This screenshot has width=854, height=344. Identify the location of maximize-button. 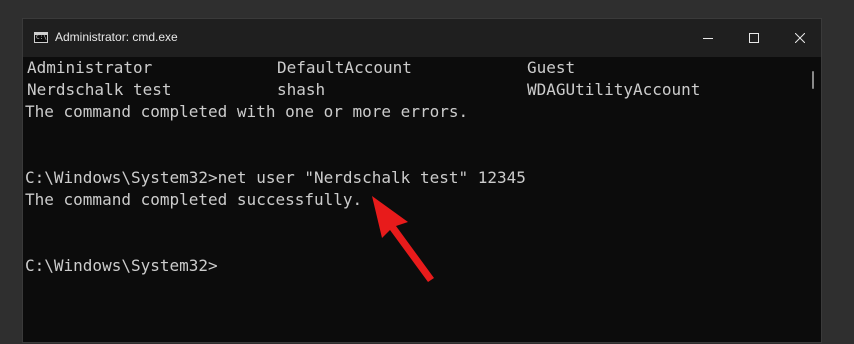
(754, 38).